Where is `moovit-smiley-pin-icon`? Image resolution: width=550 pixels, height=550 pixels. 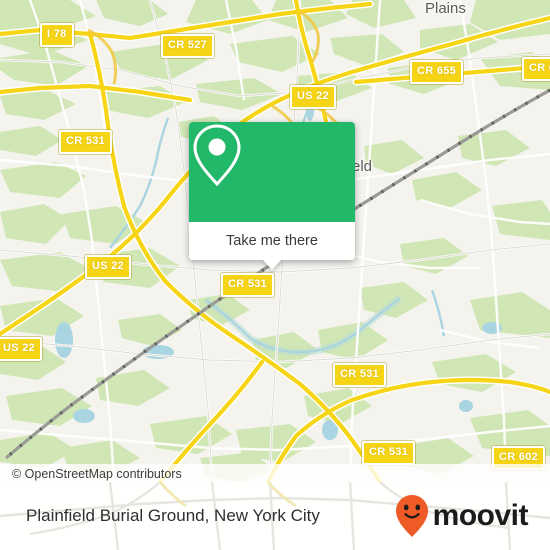 moovit-smiley-pin-icon is located at coordinates (411, 516).